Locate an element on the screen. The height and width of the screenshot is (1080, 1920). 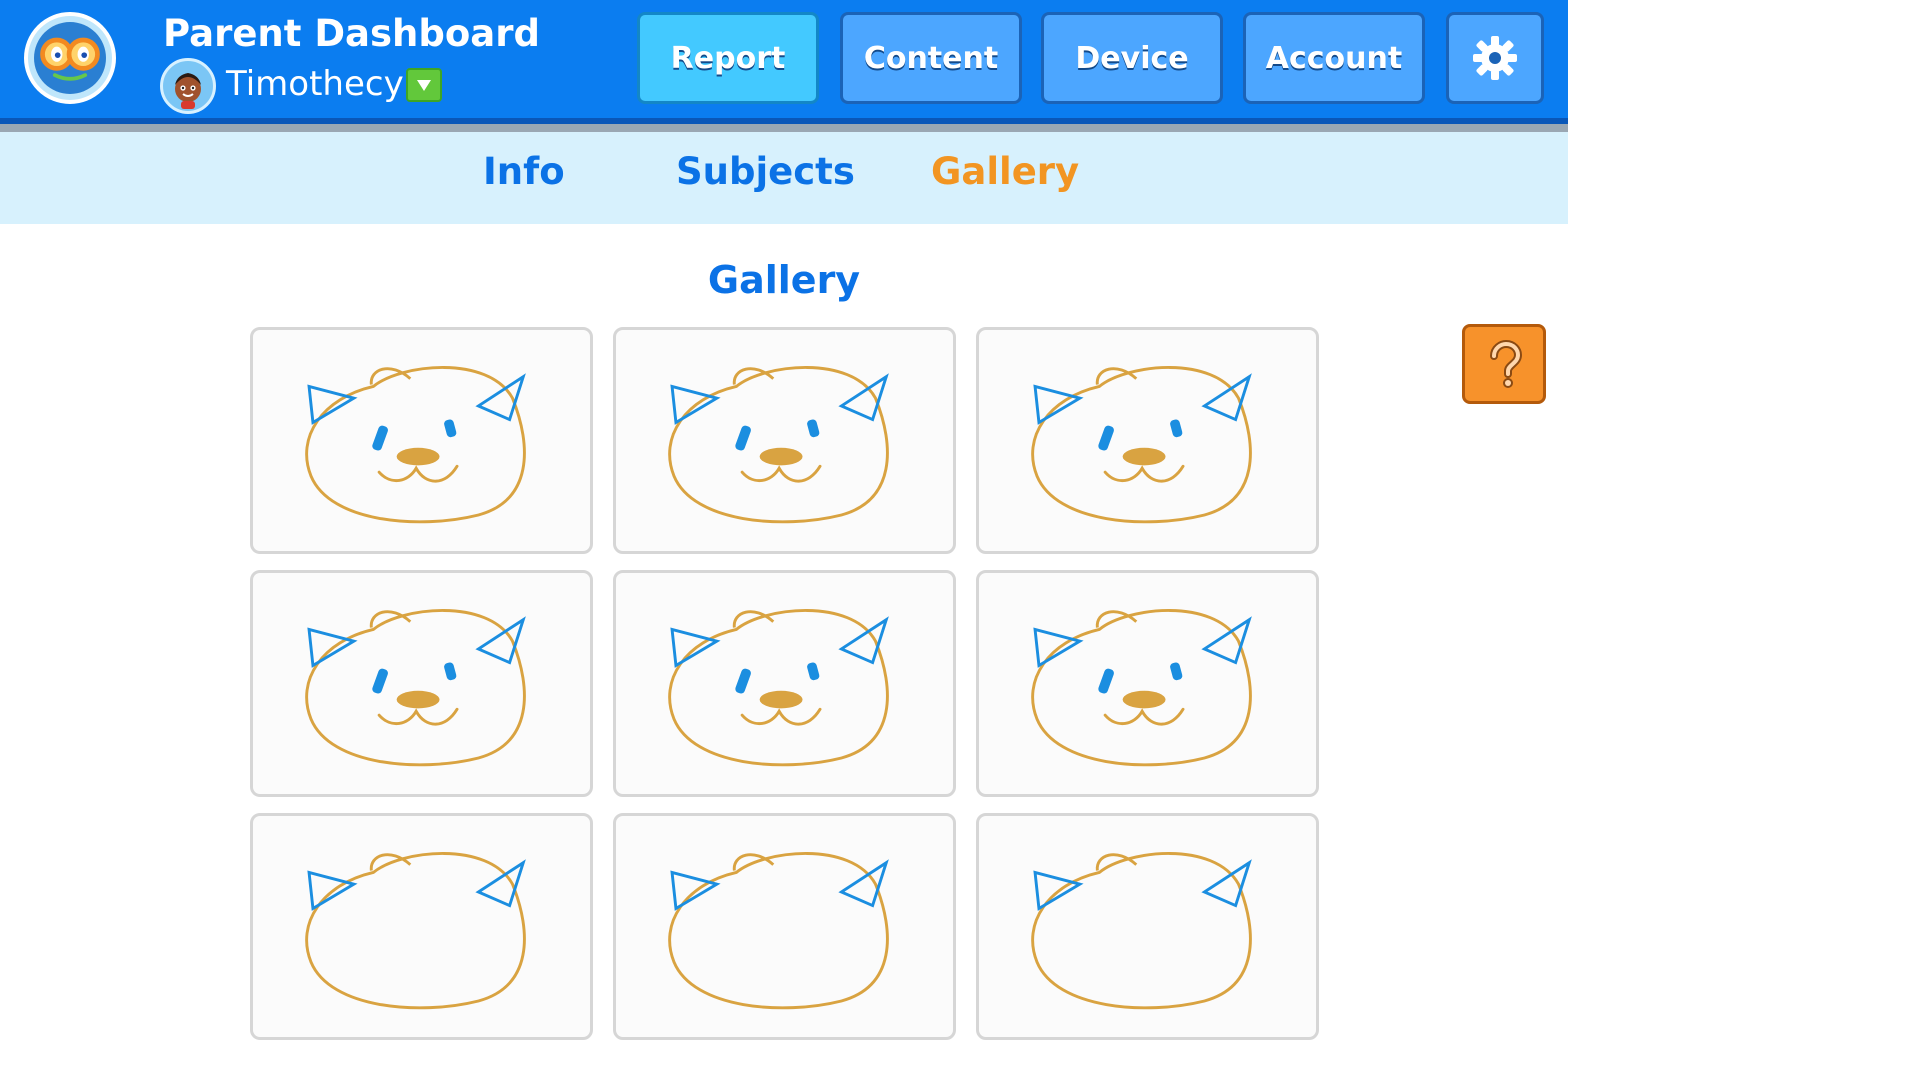
child-avatar-icon is located at coordinates (188, 91).